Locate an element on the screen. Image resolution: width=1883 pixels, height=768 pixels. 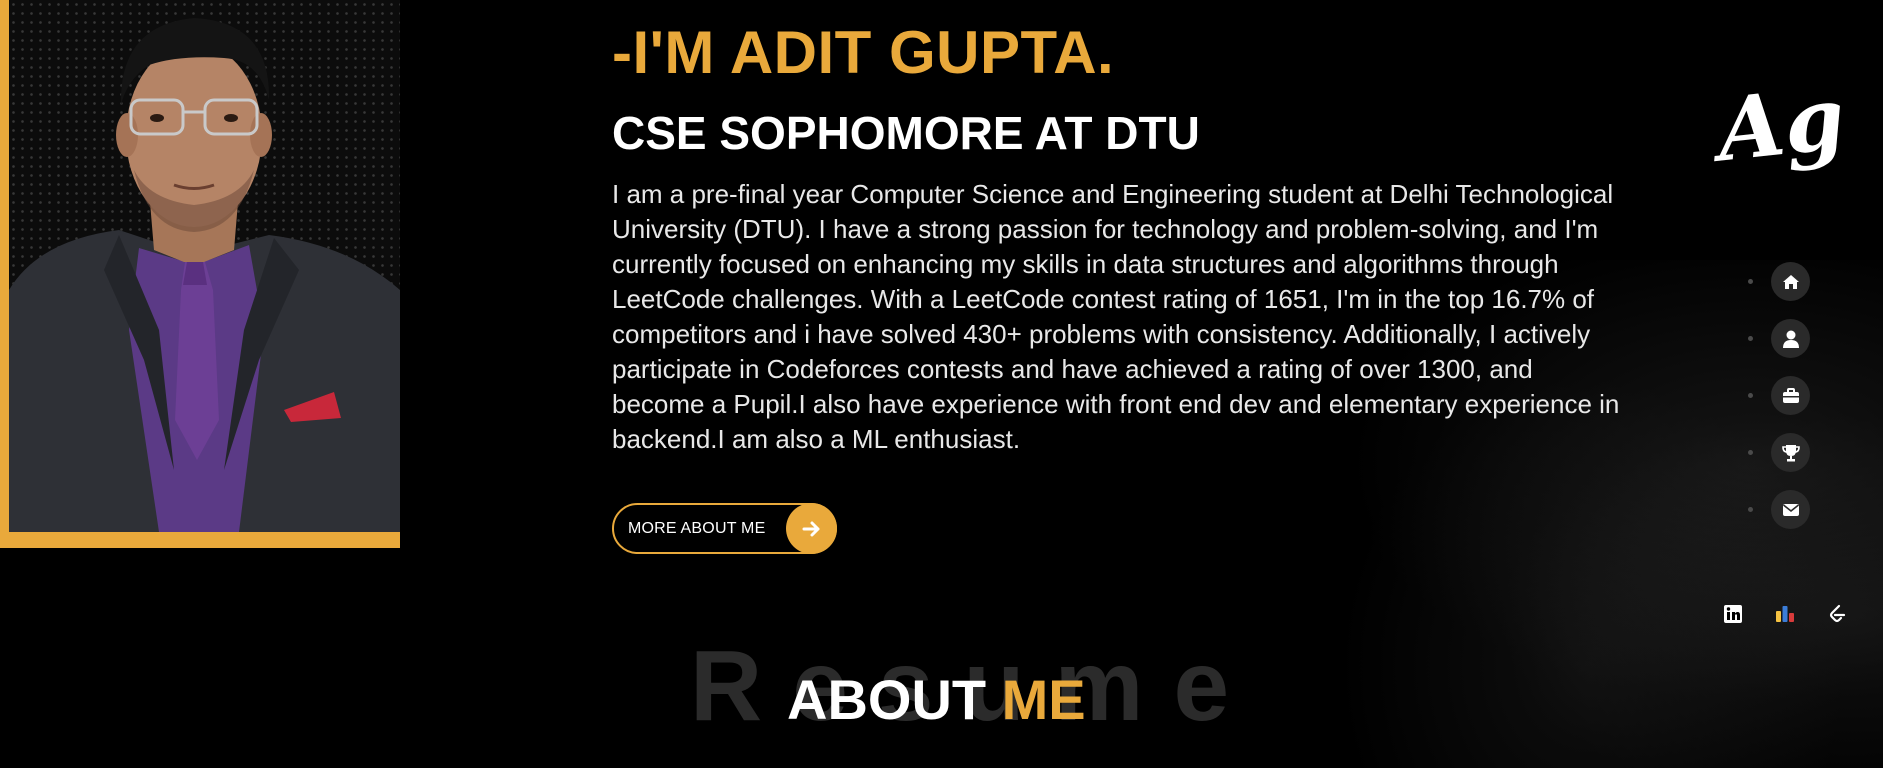
nav-item-home is located at coordinates (1781, 281).